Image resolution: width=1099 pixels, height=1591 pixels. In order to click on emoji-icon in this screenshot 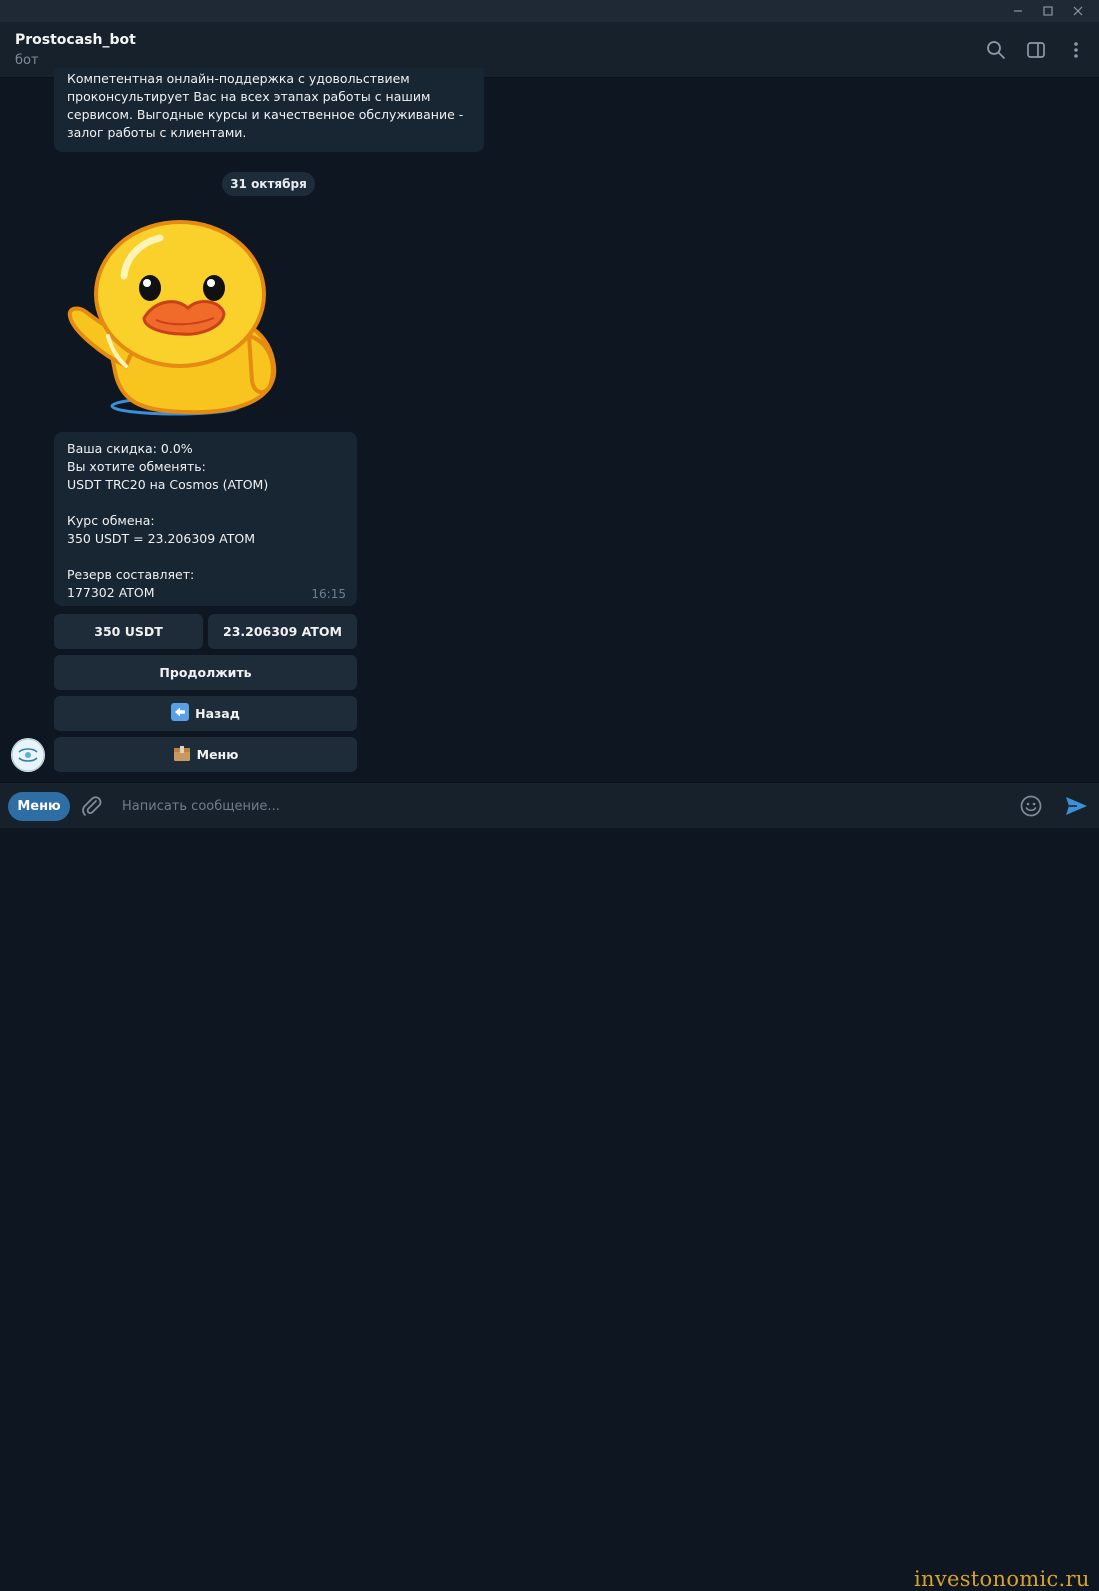, I will do `click(1031, 806)`.